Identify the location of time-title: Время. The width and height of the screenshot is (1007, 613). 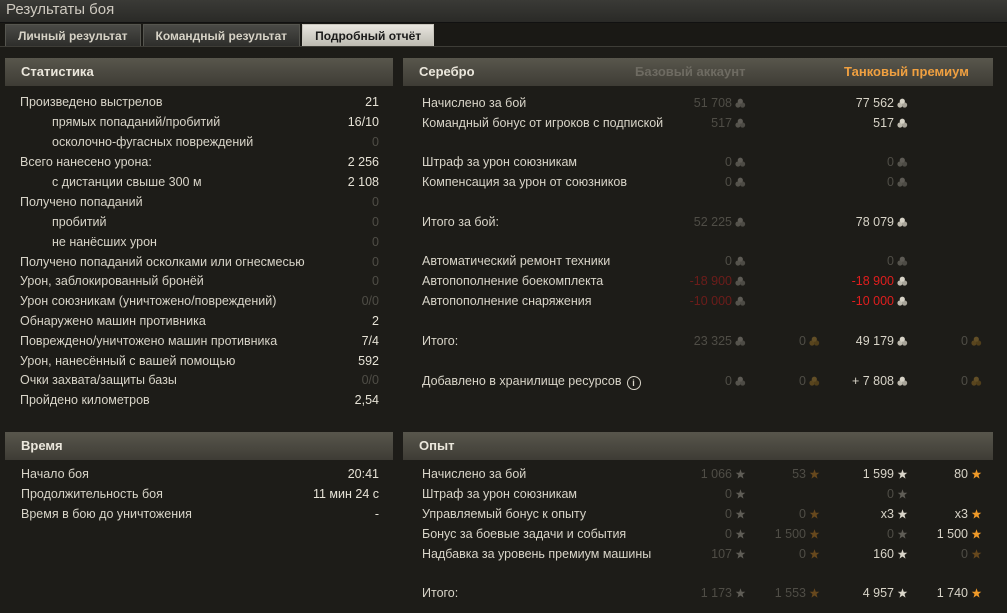
(42, 445).